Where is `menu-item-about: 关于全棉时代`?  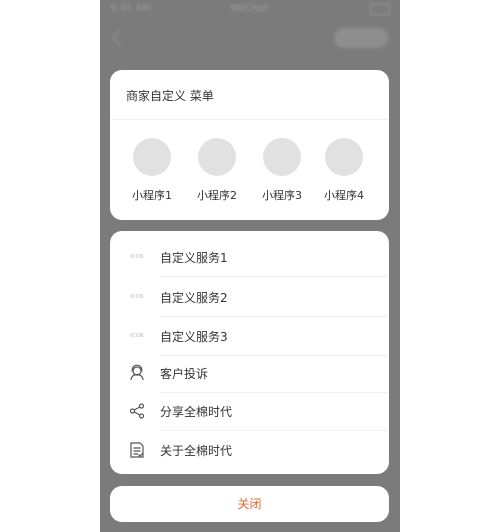
menu-item-about: 关于全棉时代 is located at coordinates (249, 450).